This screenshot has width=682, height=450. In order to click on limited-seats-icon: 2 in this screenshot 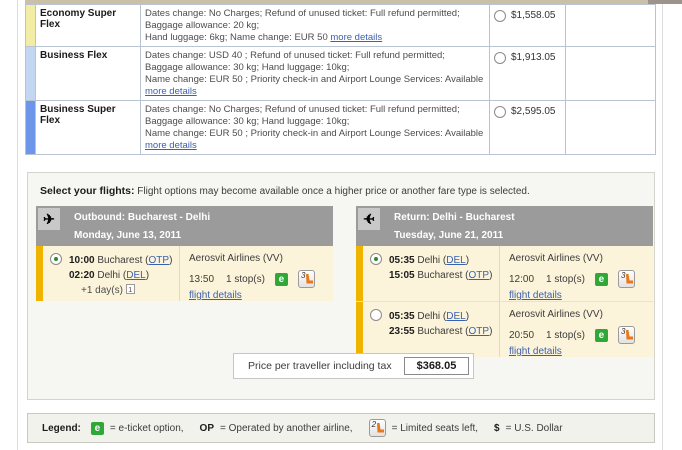, I will do `click(377, 428)`.